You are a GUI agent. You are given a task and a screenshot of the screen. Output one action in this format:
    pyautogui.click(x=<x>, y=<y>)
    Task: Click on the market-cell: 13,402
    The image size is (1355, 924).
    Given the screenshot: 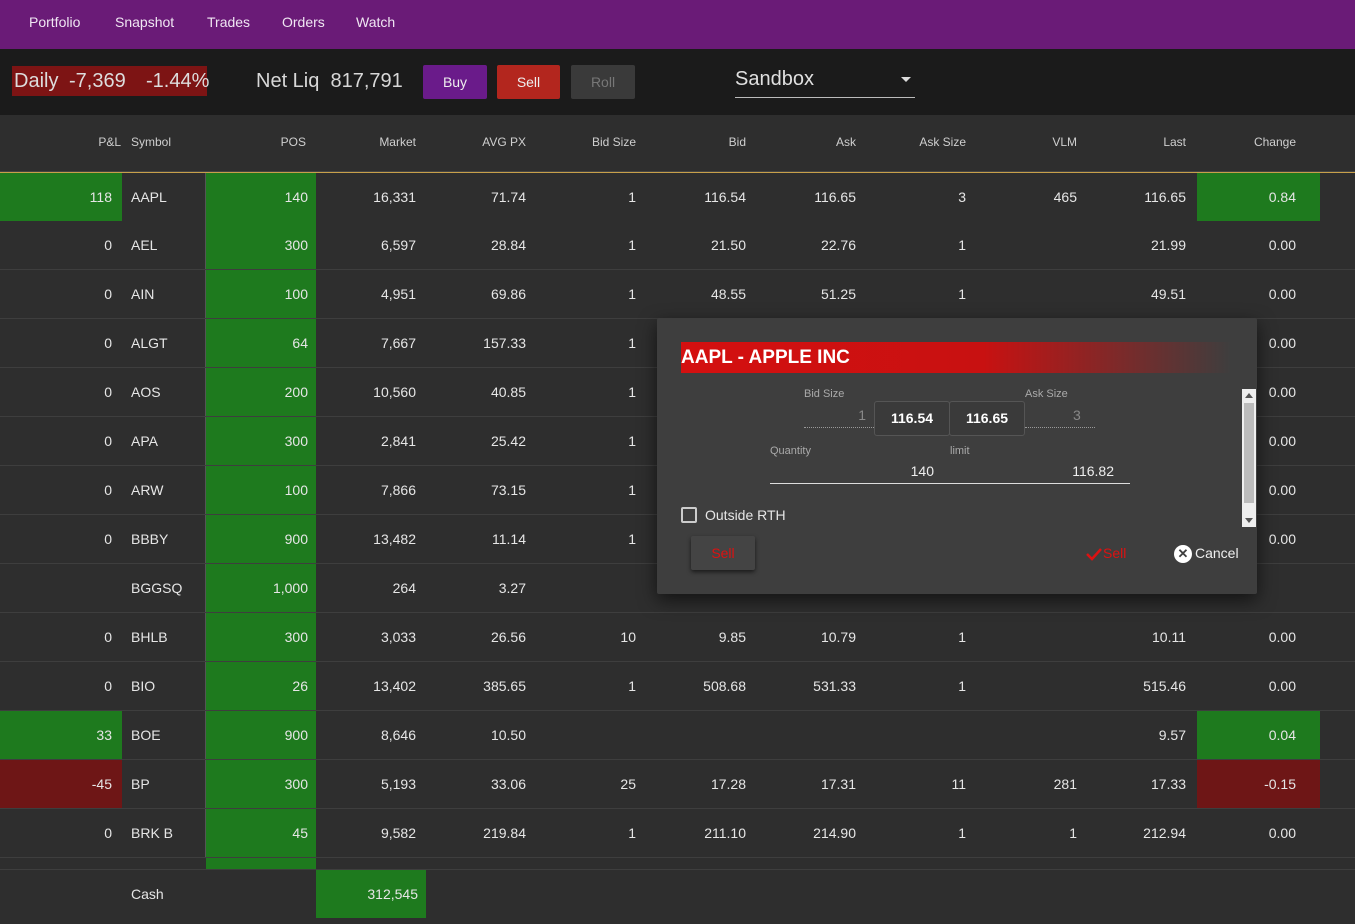 What is the action you would take?
    pyautogui.click(x=394, y=686)
    